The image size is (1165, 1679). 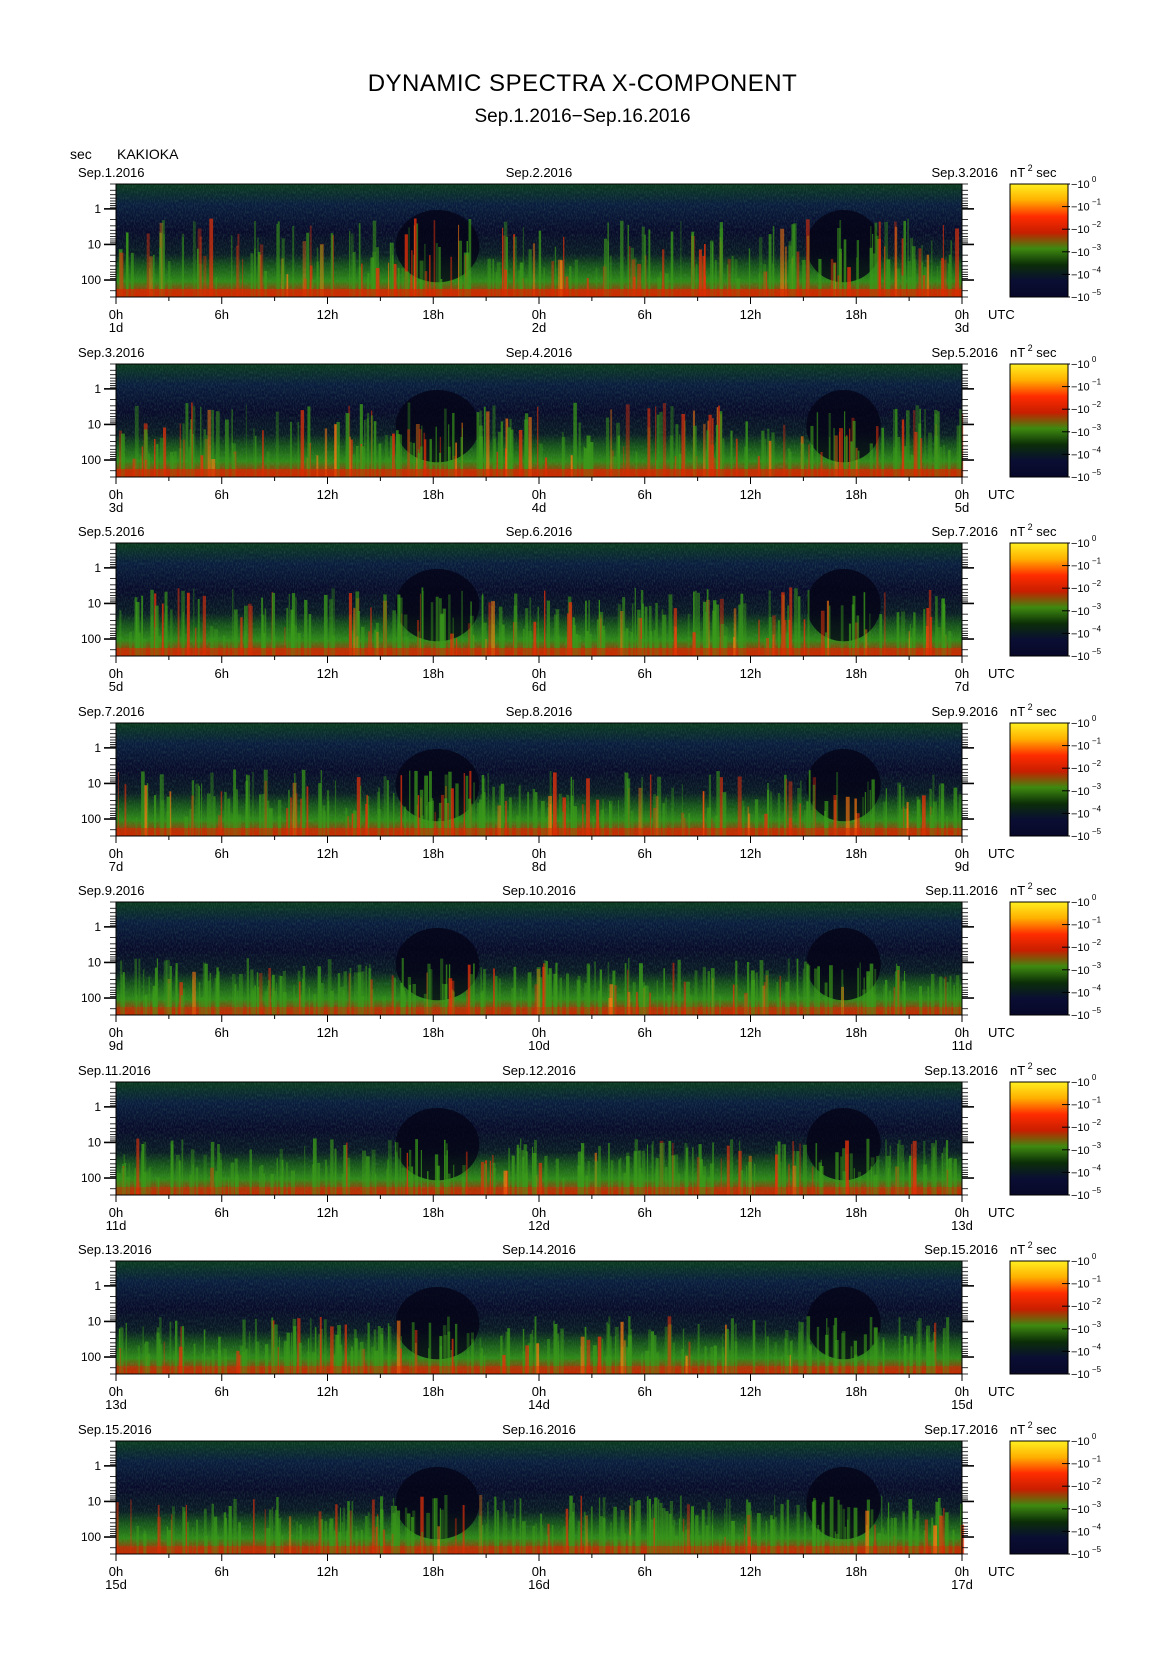 I want to click on day-label-left: 11d, so click(x=116, y=1225).